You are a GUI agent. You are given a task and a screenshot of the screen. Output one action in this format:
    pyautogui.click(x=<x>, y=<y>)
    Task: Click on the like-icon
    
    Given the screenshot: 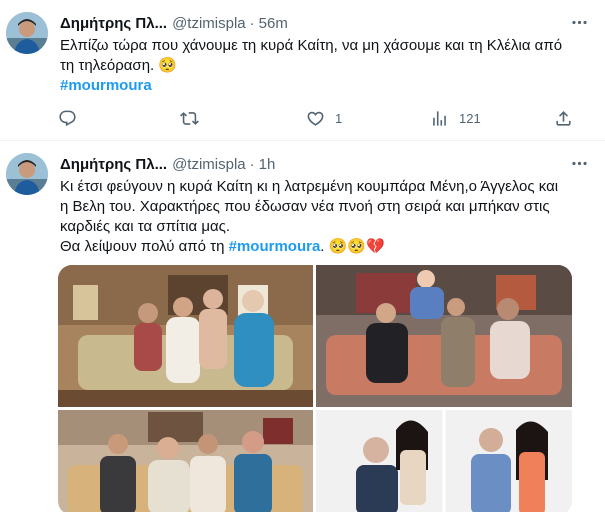 What is the action you would take?
    pyautogui.click(x=315, y=118)
    